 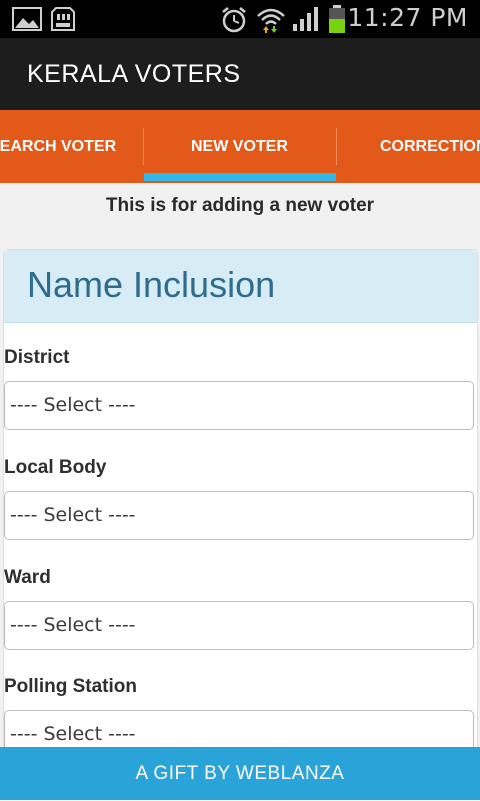 What do you see at coordinates (239, 515) in the screenshot?
I see `local-body-select: ---- Select ----` at bounding box center [239, 515].